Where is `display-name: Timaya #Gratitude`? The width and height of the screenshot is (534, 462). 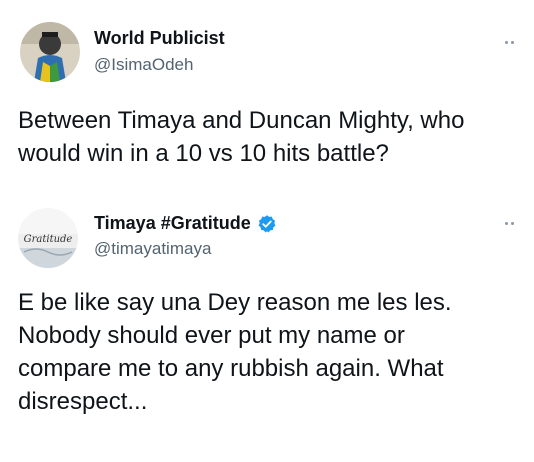
display-name: Timaya #Gratitude is located at coordinates (172, 223).